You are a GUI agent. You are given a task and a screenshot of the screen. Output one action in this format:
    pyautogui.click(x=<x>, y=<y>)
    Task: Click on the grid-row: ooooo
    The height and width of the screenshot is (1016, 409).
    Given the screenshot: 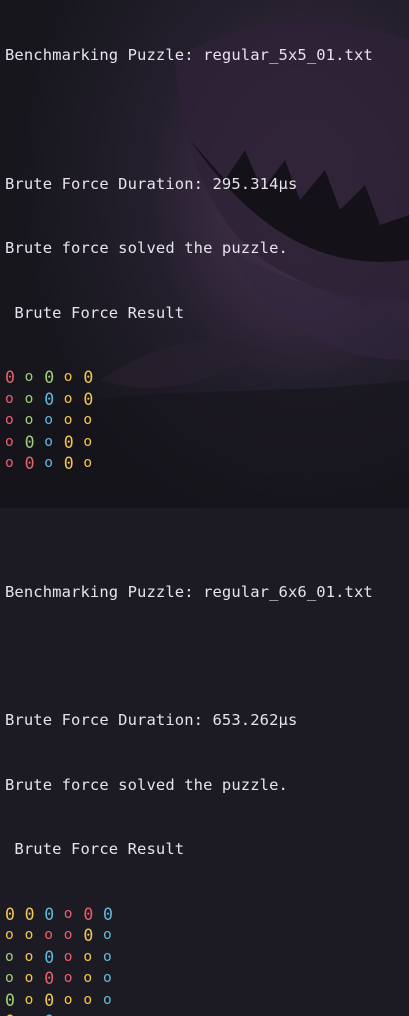 What is the action you would take?
    pyautogui.click(x=207, y=421)
    